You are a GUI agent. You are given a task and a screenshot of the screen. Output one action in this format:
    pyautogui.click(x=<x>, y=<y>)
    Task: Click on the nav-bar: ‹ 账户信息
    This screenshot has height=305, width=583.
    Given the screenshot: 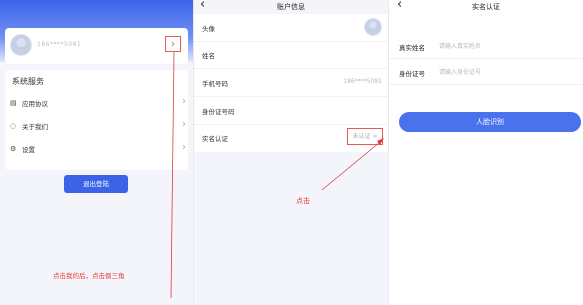 What is the action you would take?
    pyautogui.click(x=291, y=6)
    